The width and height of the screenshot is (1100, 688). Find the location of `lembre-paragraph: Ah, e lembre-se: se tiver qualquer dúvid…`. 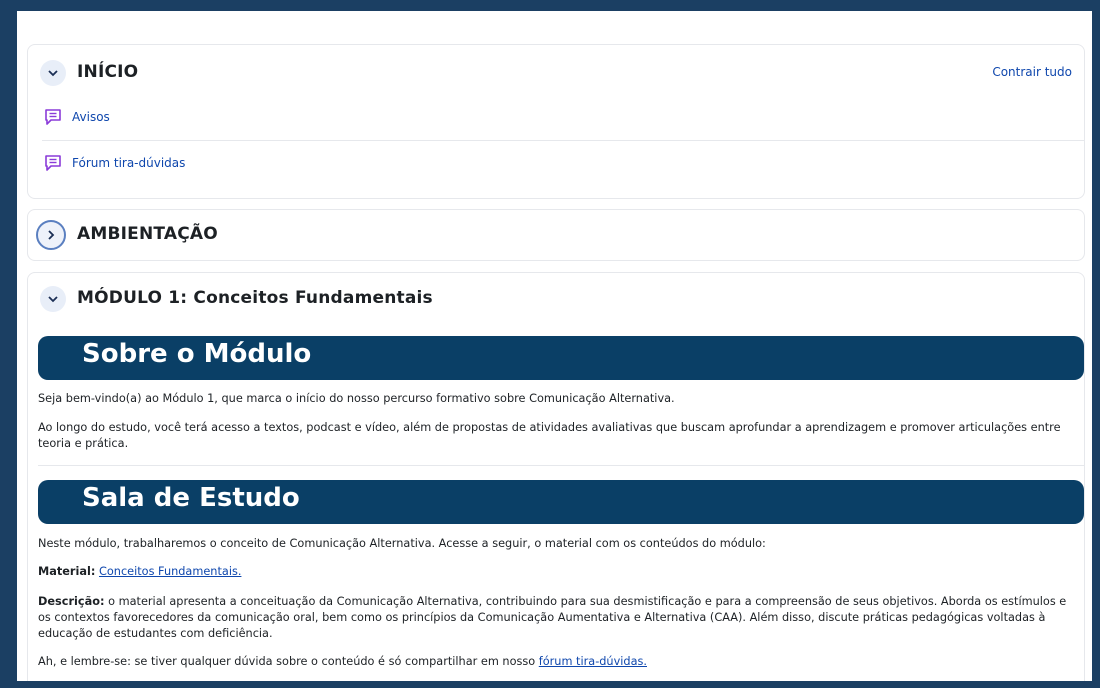

lembre-paragraph: Ah, e lembre-se: se tiver qualquer dúvid… is located at coordinates (558, 662).